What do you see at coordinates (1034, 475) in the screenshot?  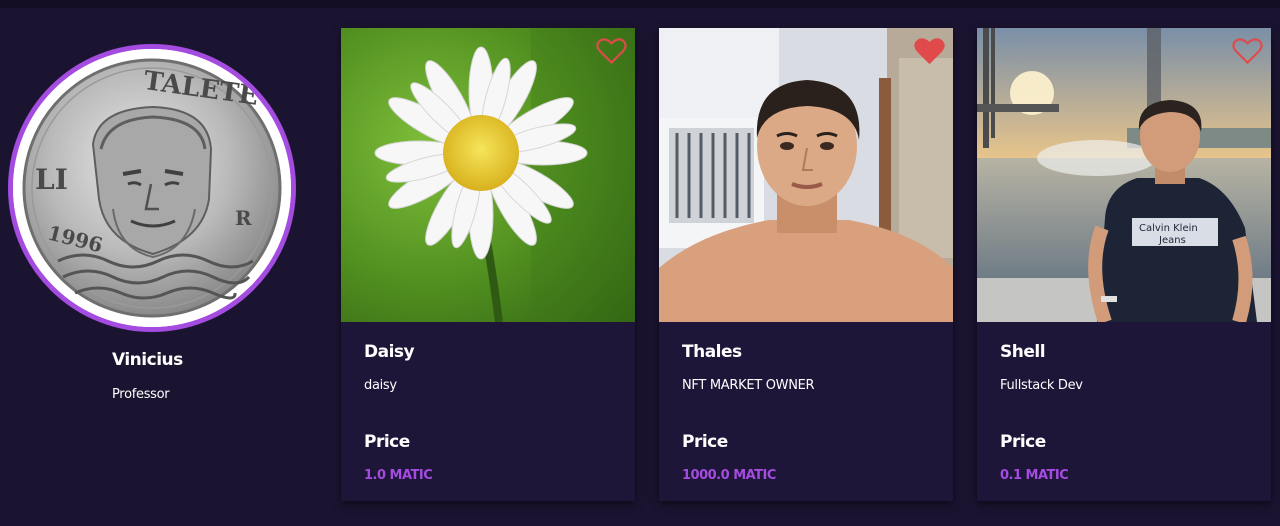 I see `price-value: 0.1 MATIC` at bounding box center [1034, 475].